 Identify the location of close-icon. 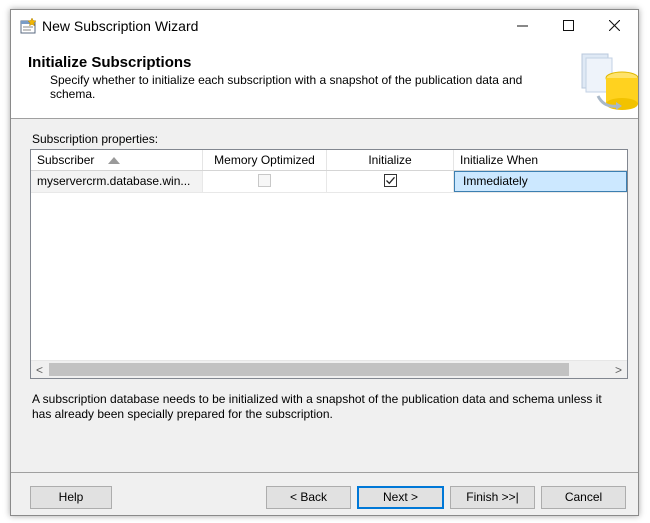
(614, 25).